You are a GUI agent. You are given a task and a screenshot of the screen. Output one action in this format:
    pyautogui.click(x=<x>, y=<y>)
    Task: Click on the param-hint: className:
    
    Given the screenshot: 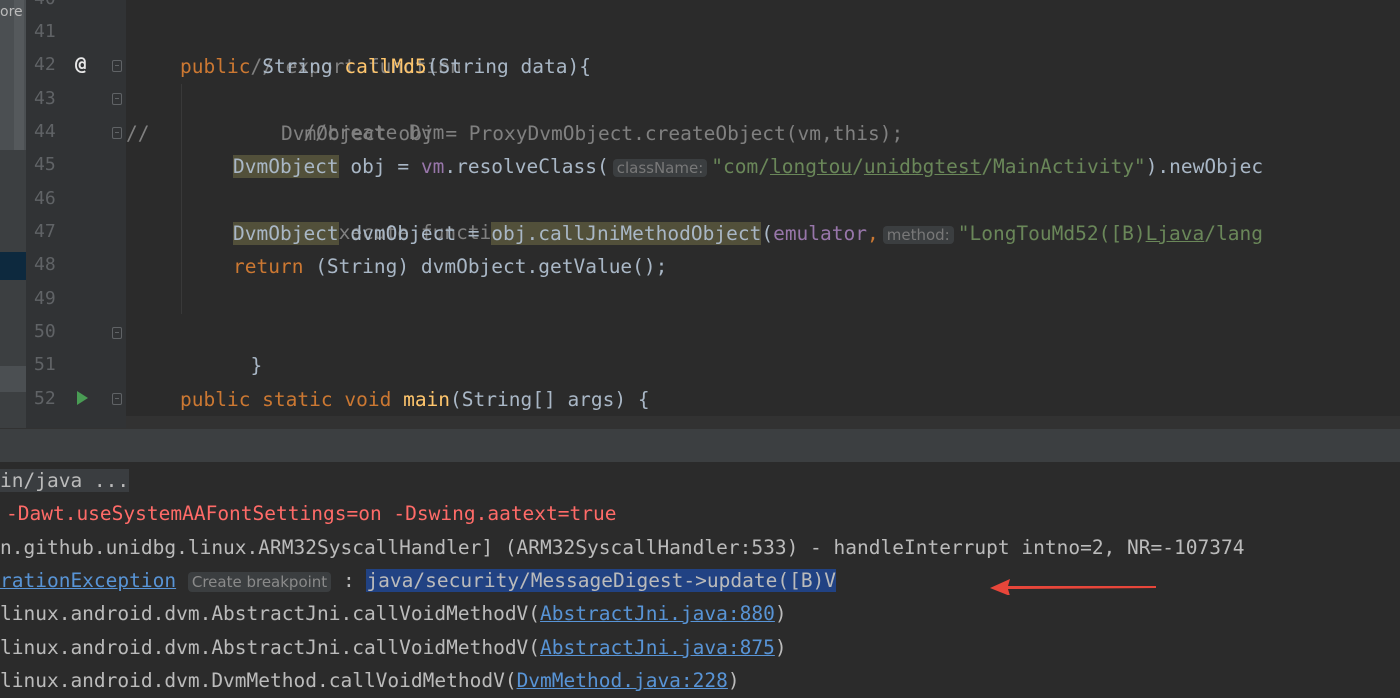 What is the action you would take?
    pyautogui.click(x=660, y=168)
    